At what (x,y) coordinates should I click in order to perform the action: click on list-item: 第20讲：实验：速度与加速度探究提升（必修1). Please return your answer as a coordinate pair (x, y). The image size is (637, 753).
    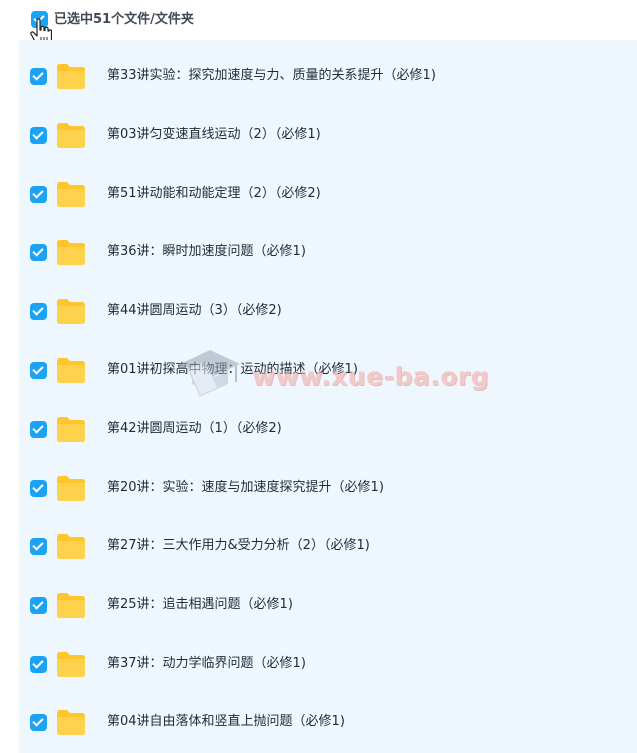
    Looking at the image, I should click on (328, 489).